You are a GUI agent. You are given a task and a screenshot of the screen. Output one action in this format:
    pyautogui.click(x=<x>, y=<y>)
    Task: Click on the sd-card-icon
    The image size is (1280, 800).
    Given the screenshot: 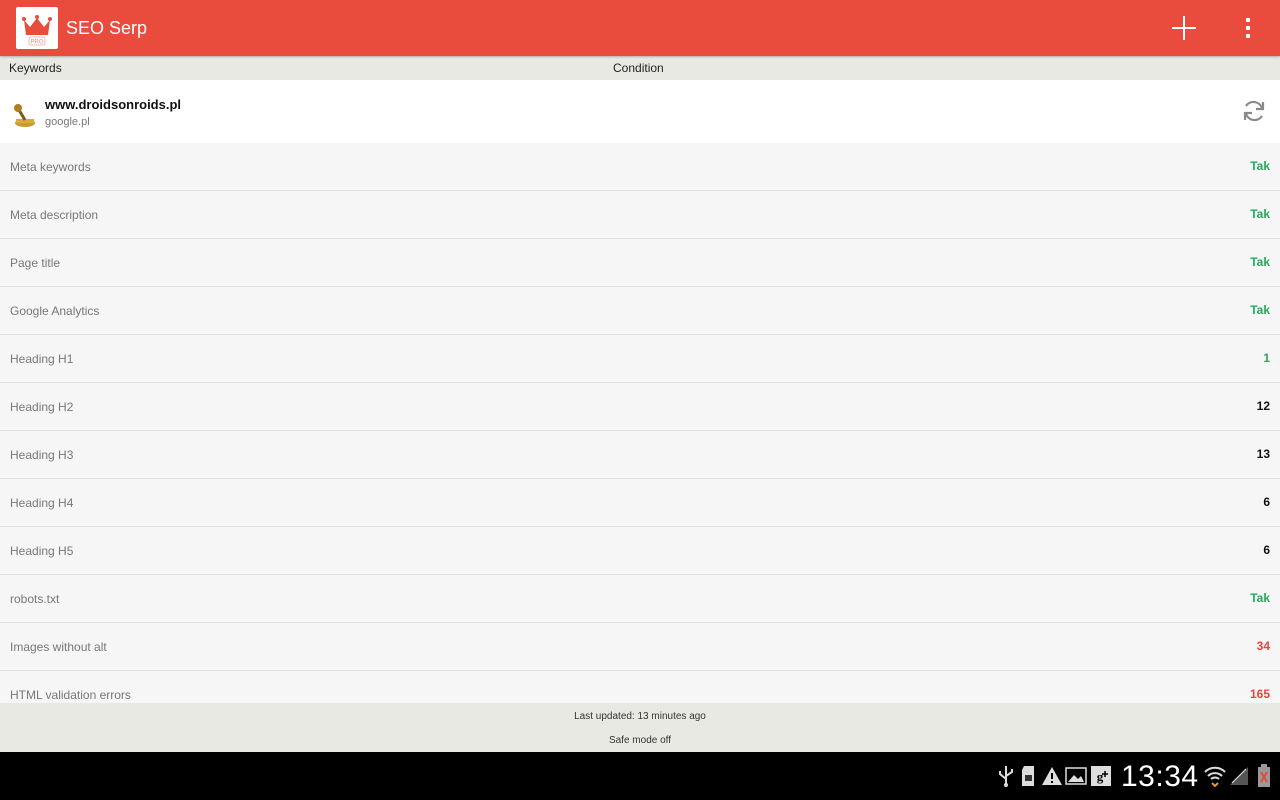 What is the action you would take?
    pyautogui.click(x=1028, y=776)
    